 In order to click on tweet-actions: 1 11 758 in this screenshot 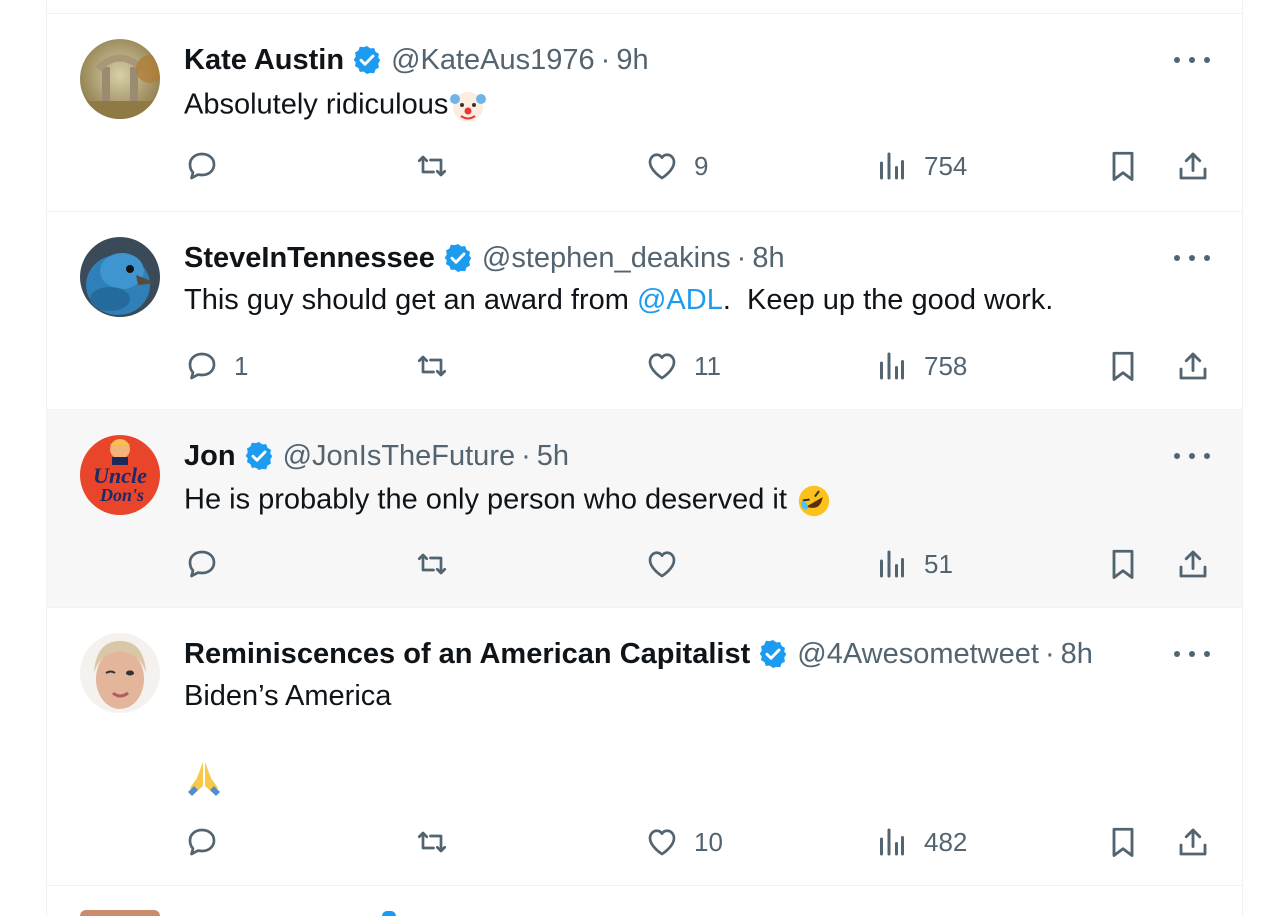, I will do `click(644, 366)`.